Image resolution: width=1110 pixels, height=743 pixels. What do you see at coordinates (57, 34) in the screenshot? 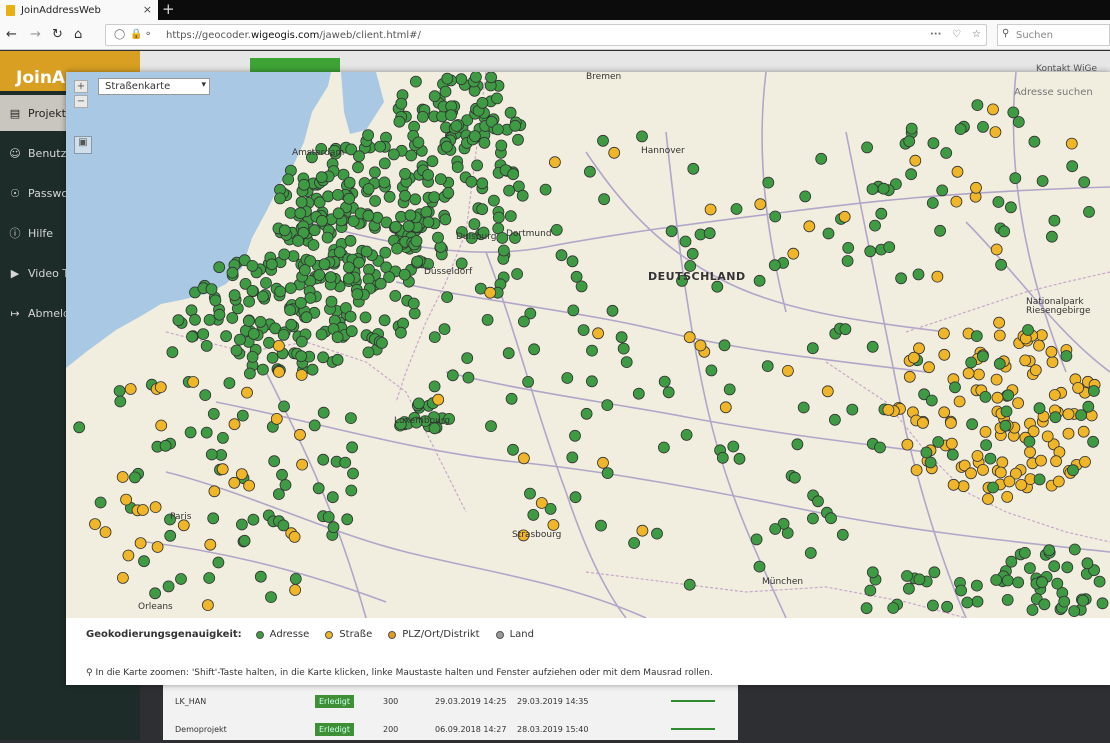
I see `reload-icon: ↻` at bounding box center [57, 34].